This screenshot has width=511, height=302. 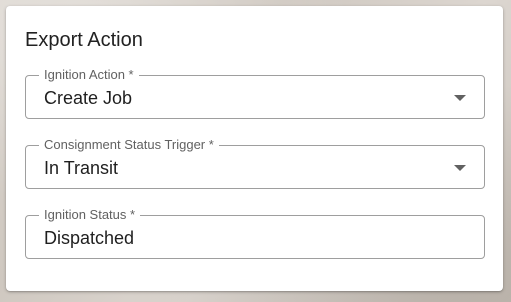 What do you see at coordinates (84, 40) in the screenshot?
I see `card-title: Export Action` at bounding box center [84, 40].